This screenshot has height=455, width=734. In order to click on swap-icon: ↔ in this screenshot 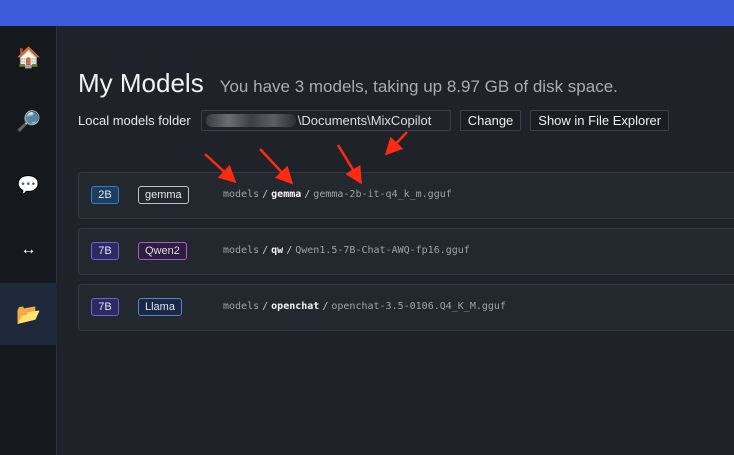, I will do `click(28, 249)`.